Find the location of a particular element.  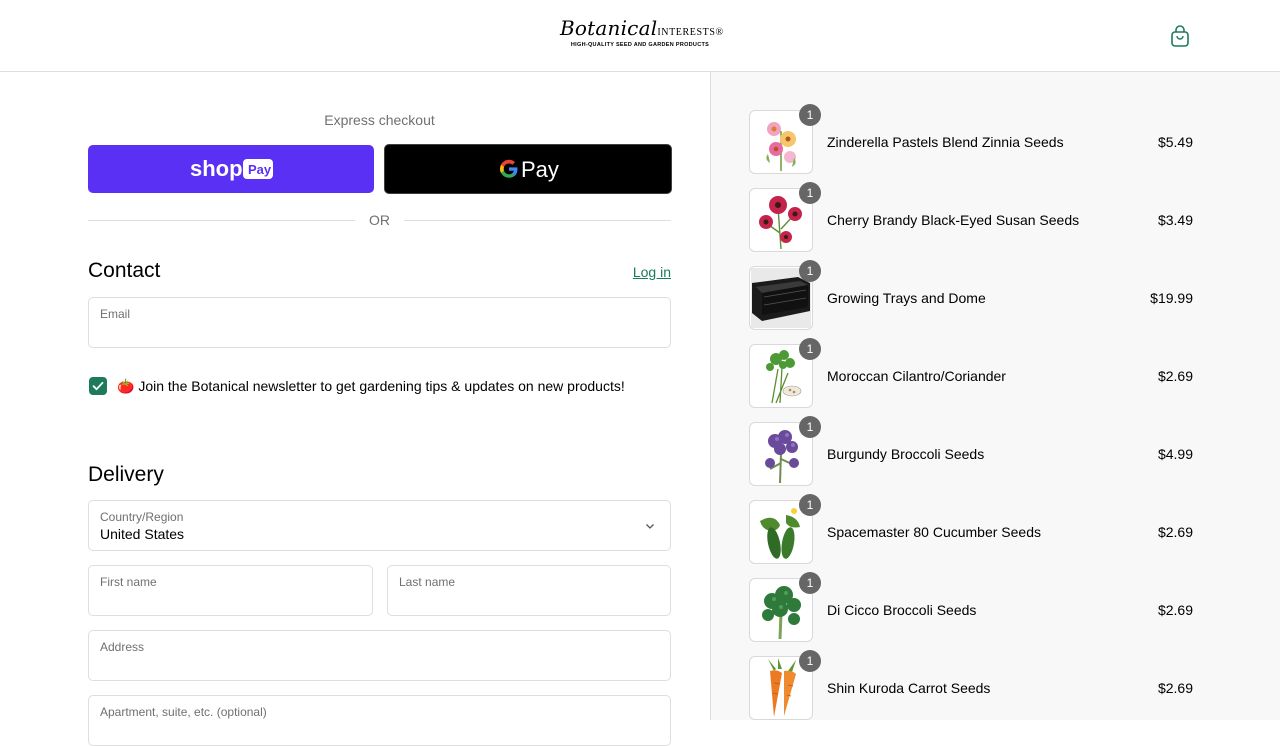

country-label: Country/Region is located at coordinates (142, 517).